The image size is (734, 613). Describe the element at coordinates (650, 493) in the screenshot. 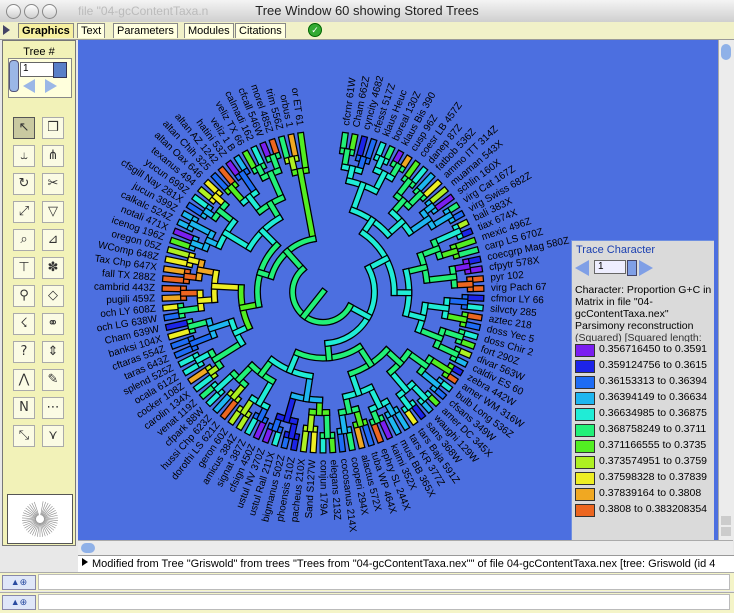

I see `legend-state-label: 0.37839164 to 0.3808` at that location.